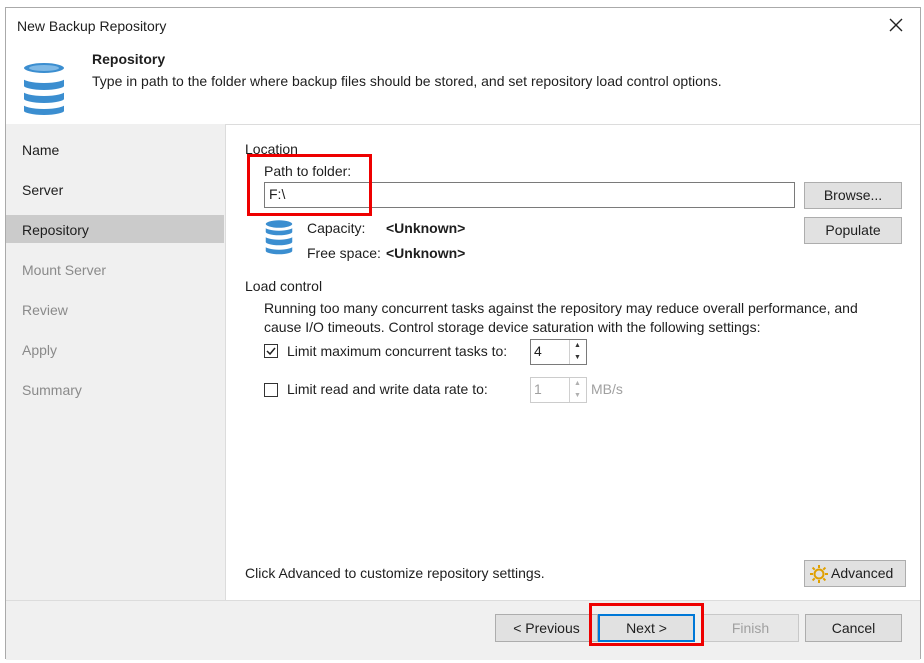 The image size is (924, 663). Describe the element at coordinates (750, 628) in the screenshot. I see `finish-button: Finish` at that location.